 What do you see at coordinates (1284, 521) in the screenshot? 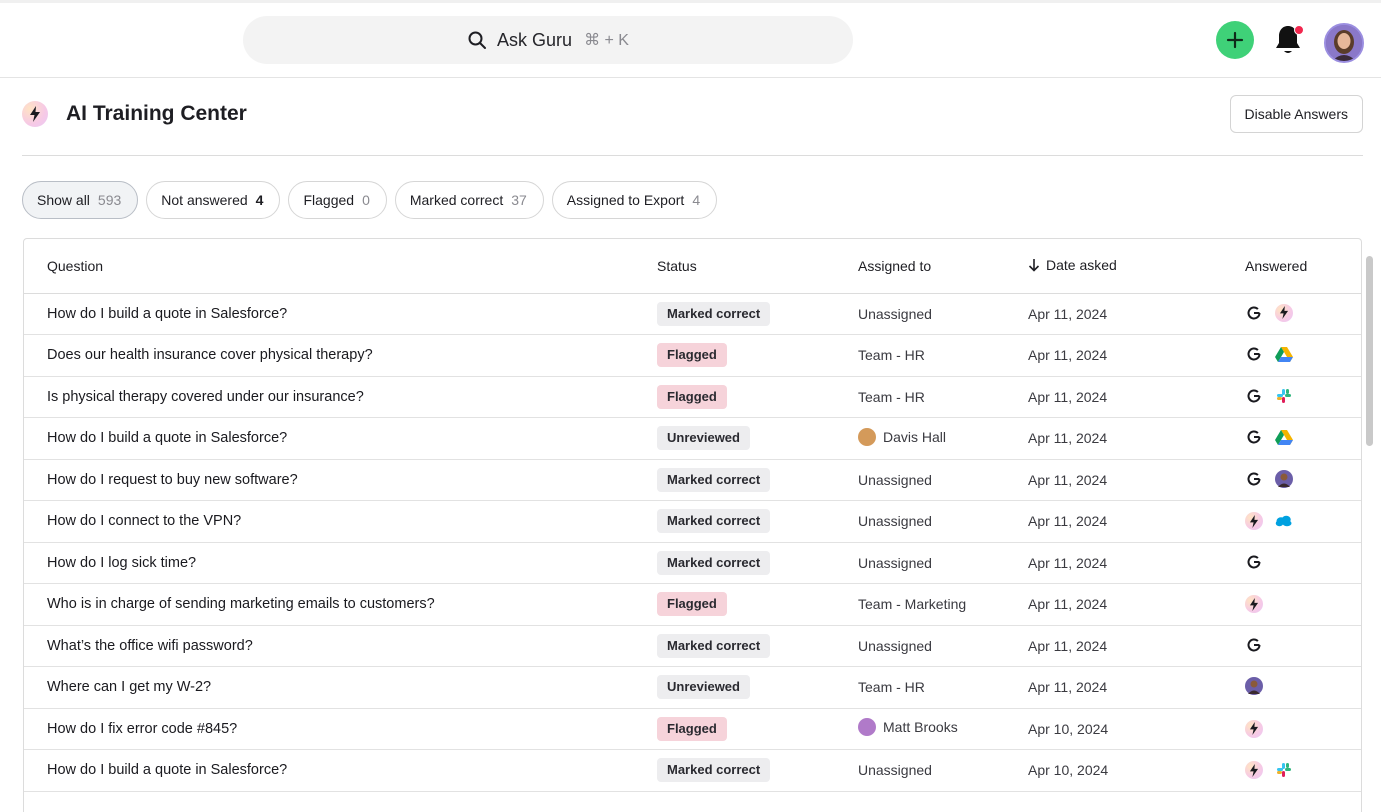
I see `salesforce-icon` at bounding box center [1284, 521].